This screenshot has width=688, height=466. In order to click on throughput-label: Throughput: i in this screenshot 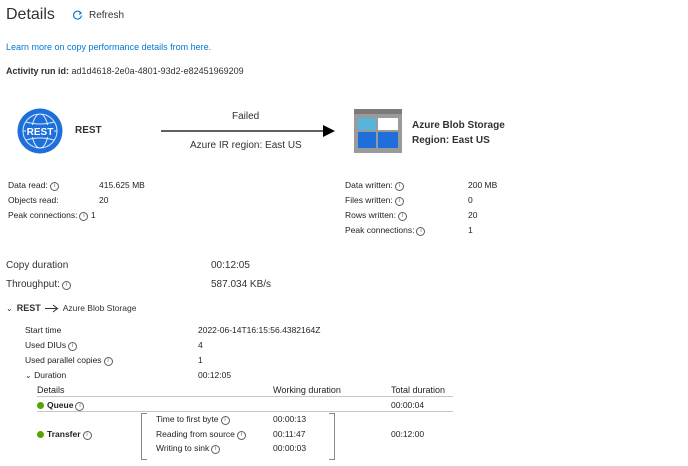, I will do `click(38, 284)`.